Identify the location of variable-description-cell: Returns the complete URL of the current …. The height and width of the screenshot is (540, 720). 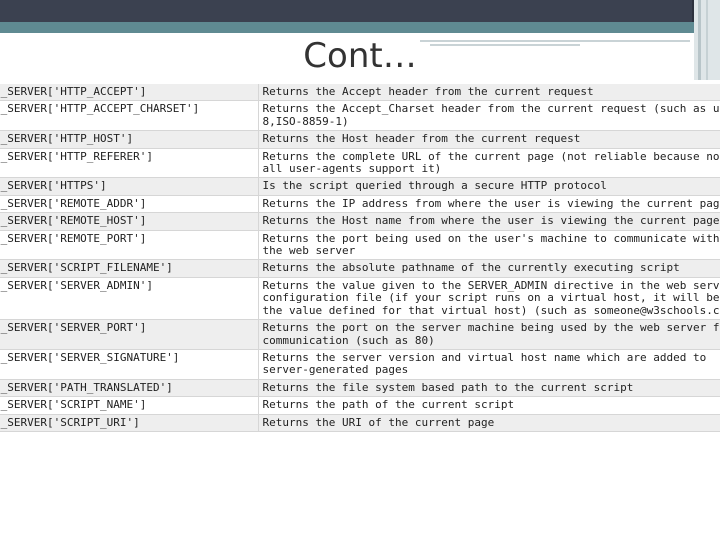
(489, 163).